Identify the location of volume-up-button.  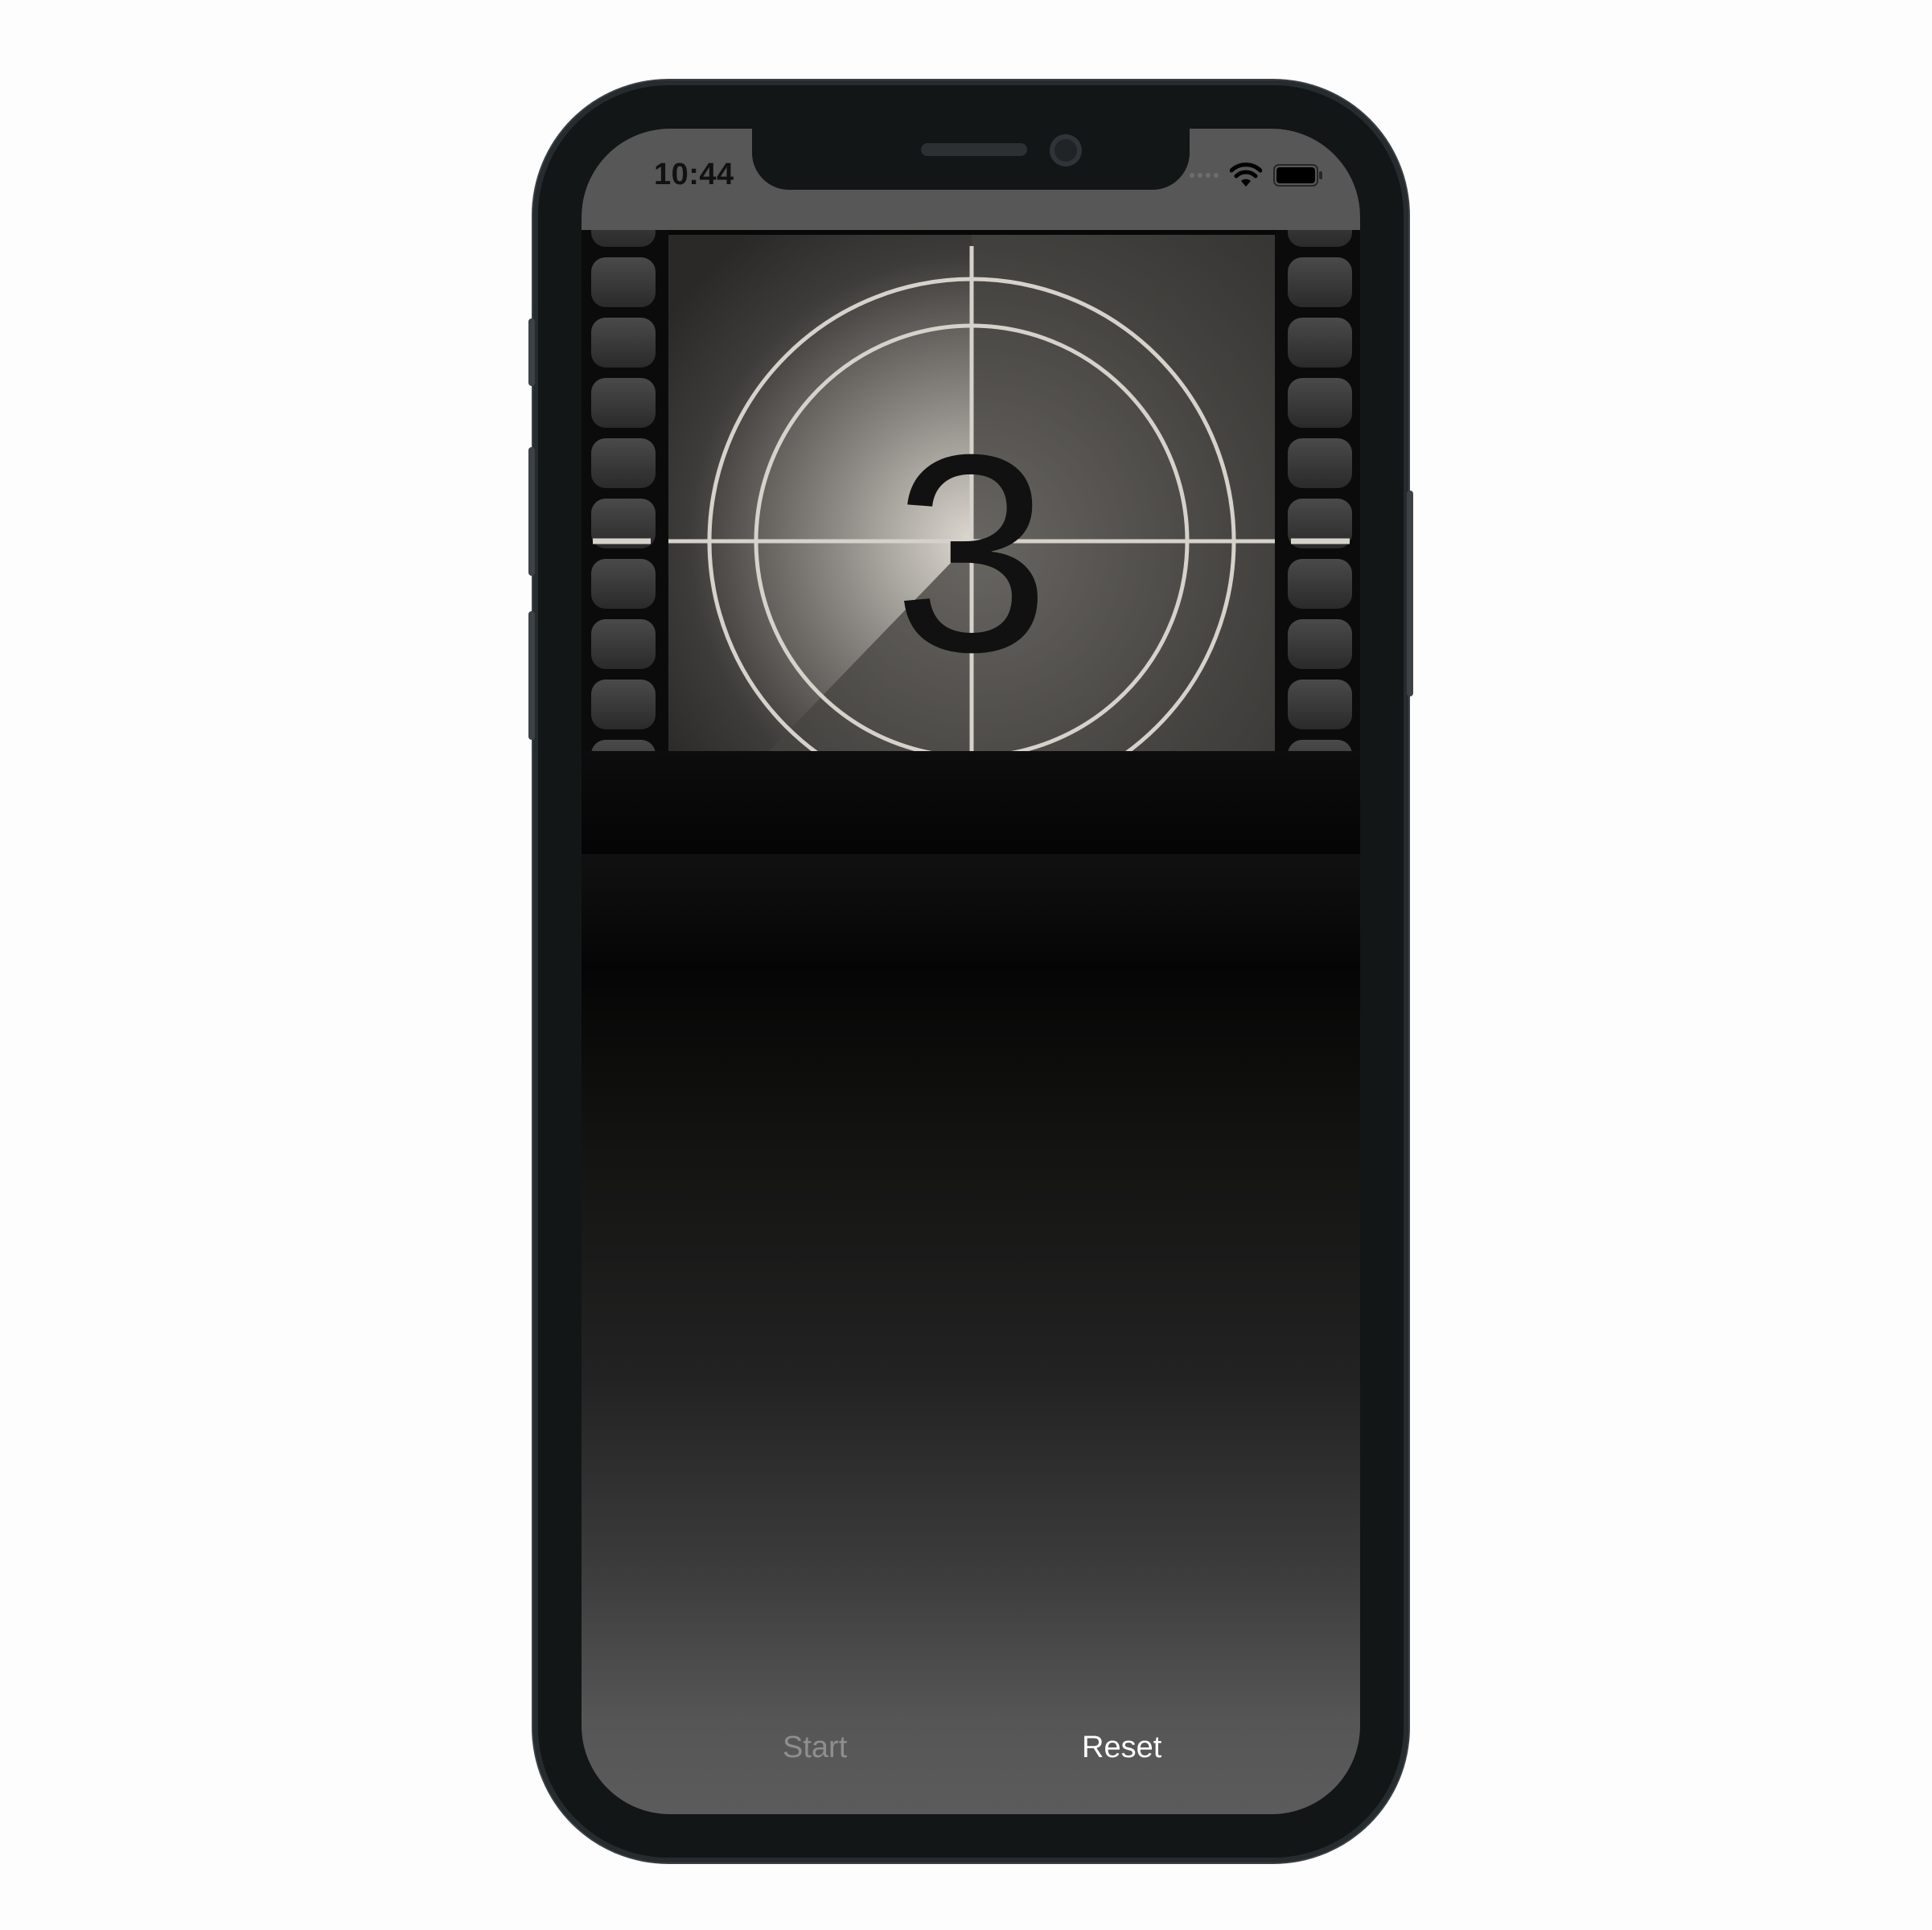
(531, 511).